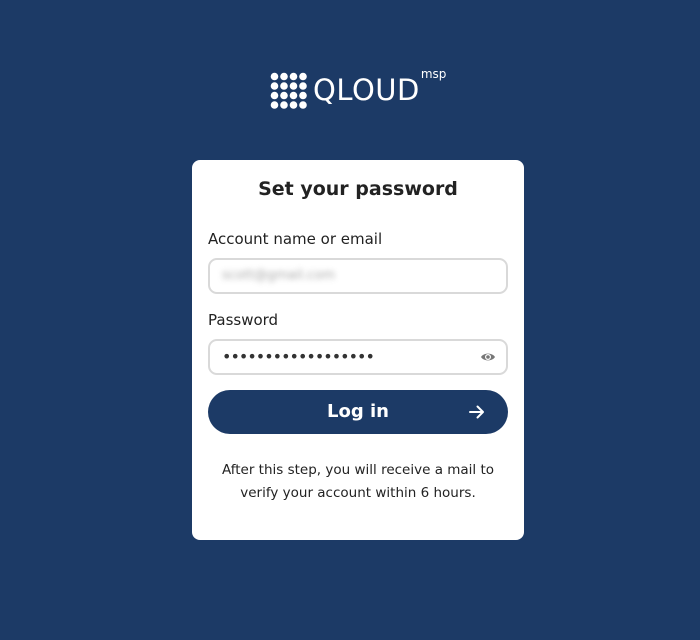 The height and width of the screenshot is (640, 700). What do you see at coordinates (366, 90) in the screenshot?
I see `brand-name: QLOUD` at bounding box center [366, 90].